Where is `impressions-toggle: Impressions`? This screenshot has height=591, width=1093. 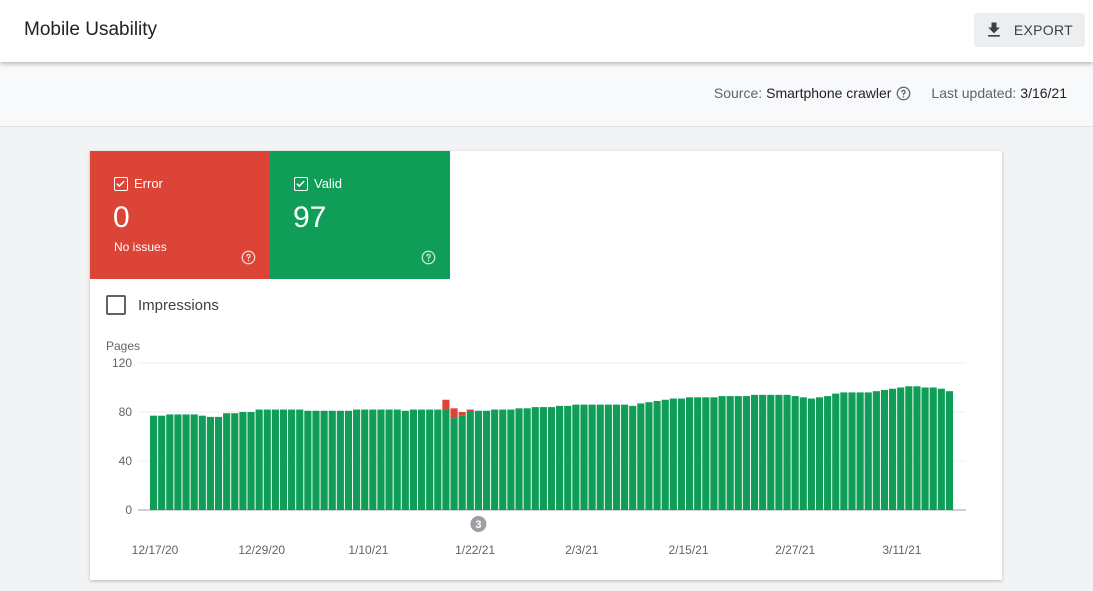 impressions-toggle: Impressions is located at coordinates (162, 305).